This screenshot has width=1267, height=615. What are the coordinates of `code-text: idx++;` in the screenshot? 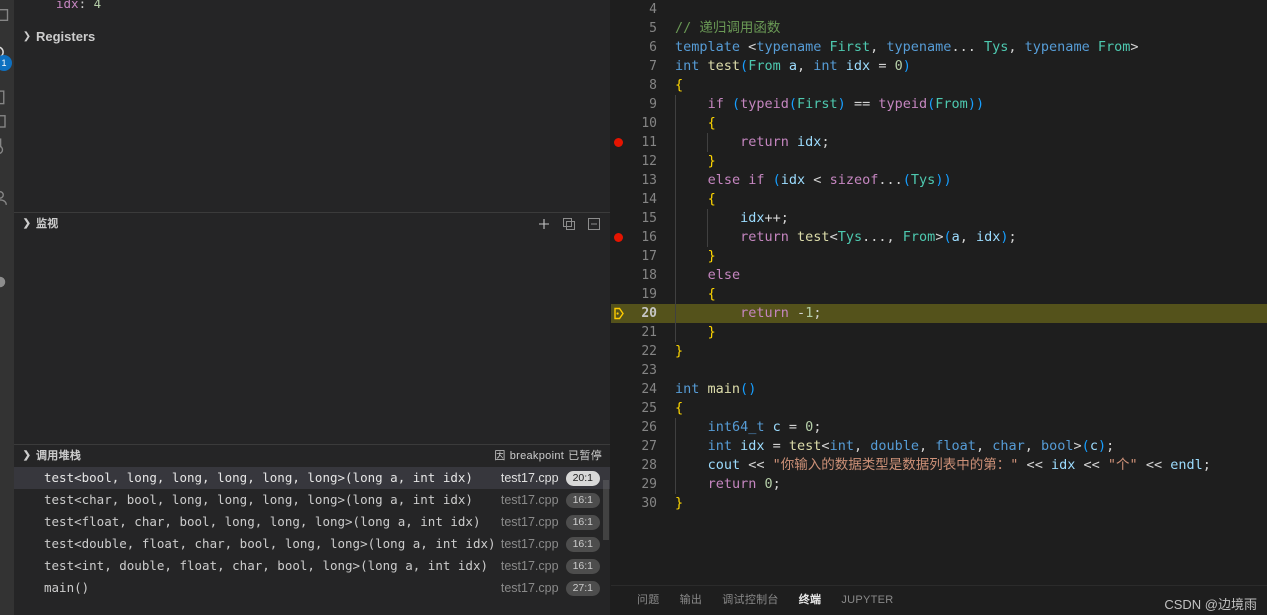 It's located at (764, 218).